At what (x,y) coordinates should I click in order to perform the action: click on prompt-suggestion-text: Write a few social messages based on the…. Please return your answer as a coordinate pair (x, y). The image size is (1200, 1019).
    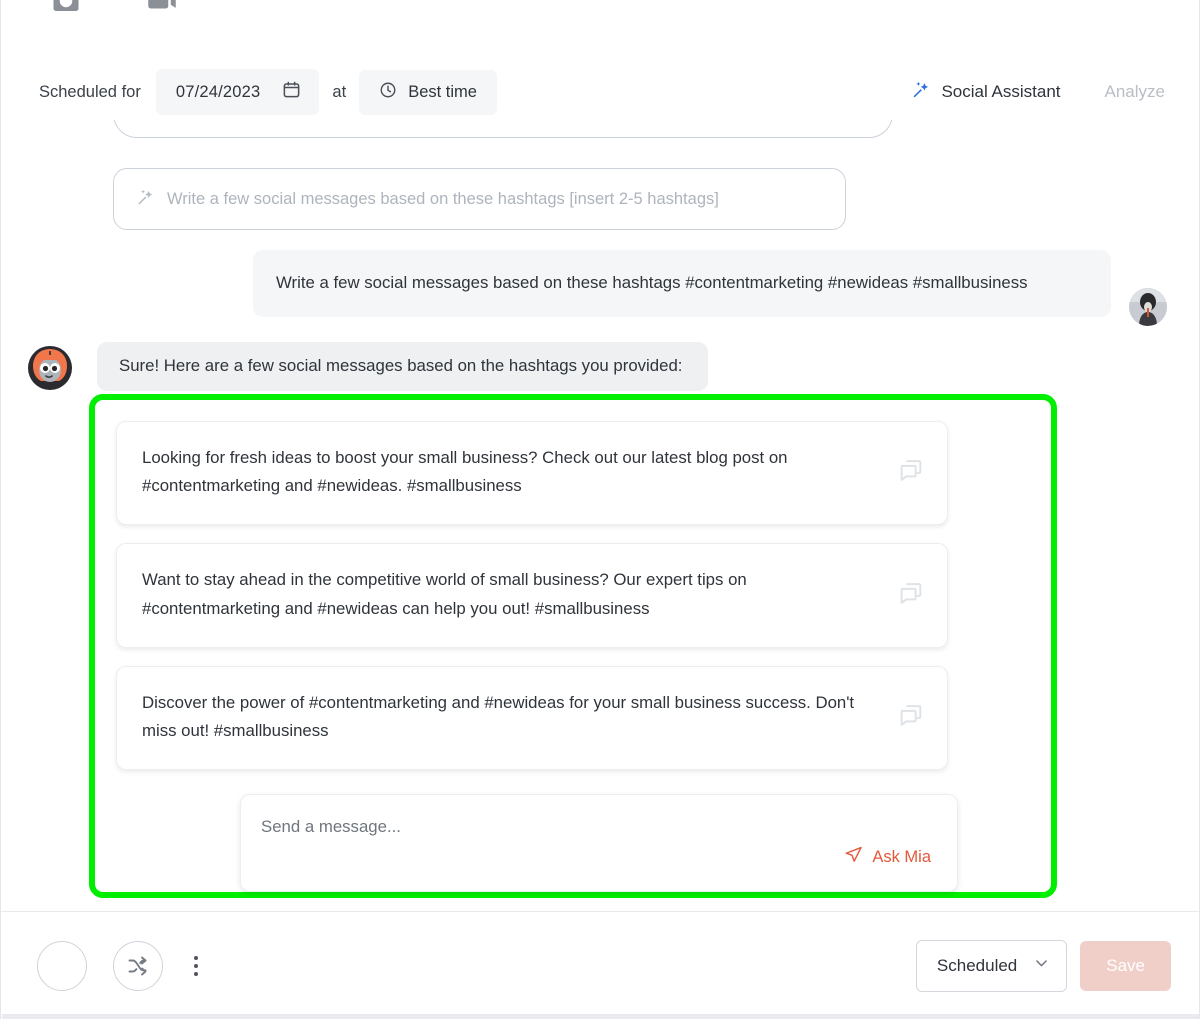
    Looking at the image, I should click on (443, 198).